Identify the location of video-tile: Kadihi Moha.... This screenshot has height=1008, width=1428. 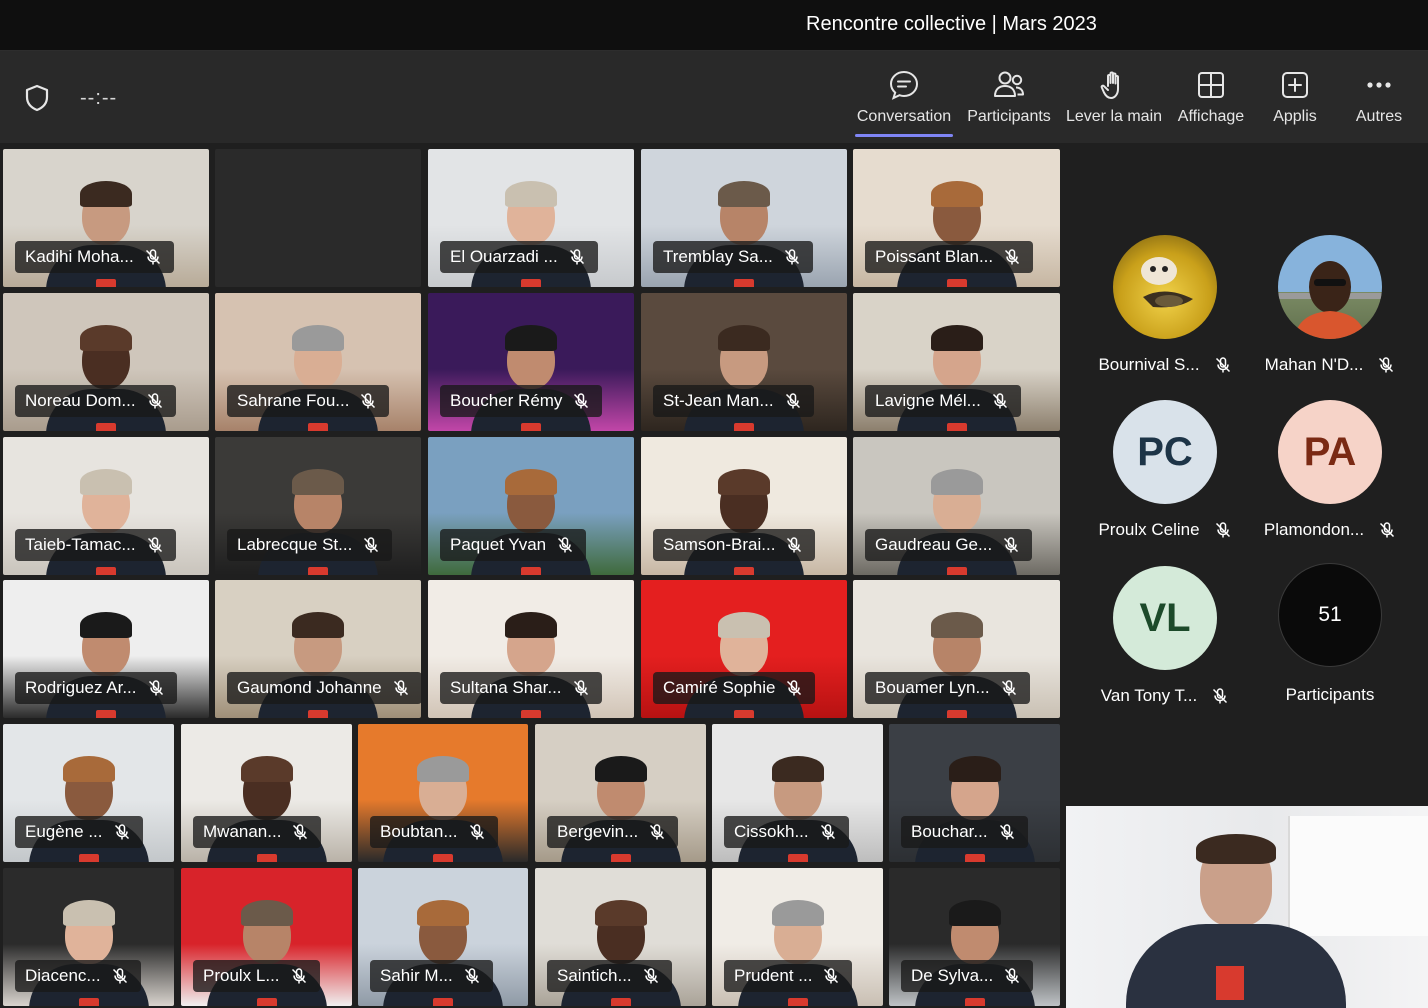
(106, 218).